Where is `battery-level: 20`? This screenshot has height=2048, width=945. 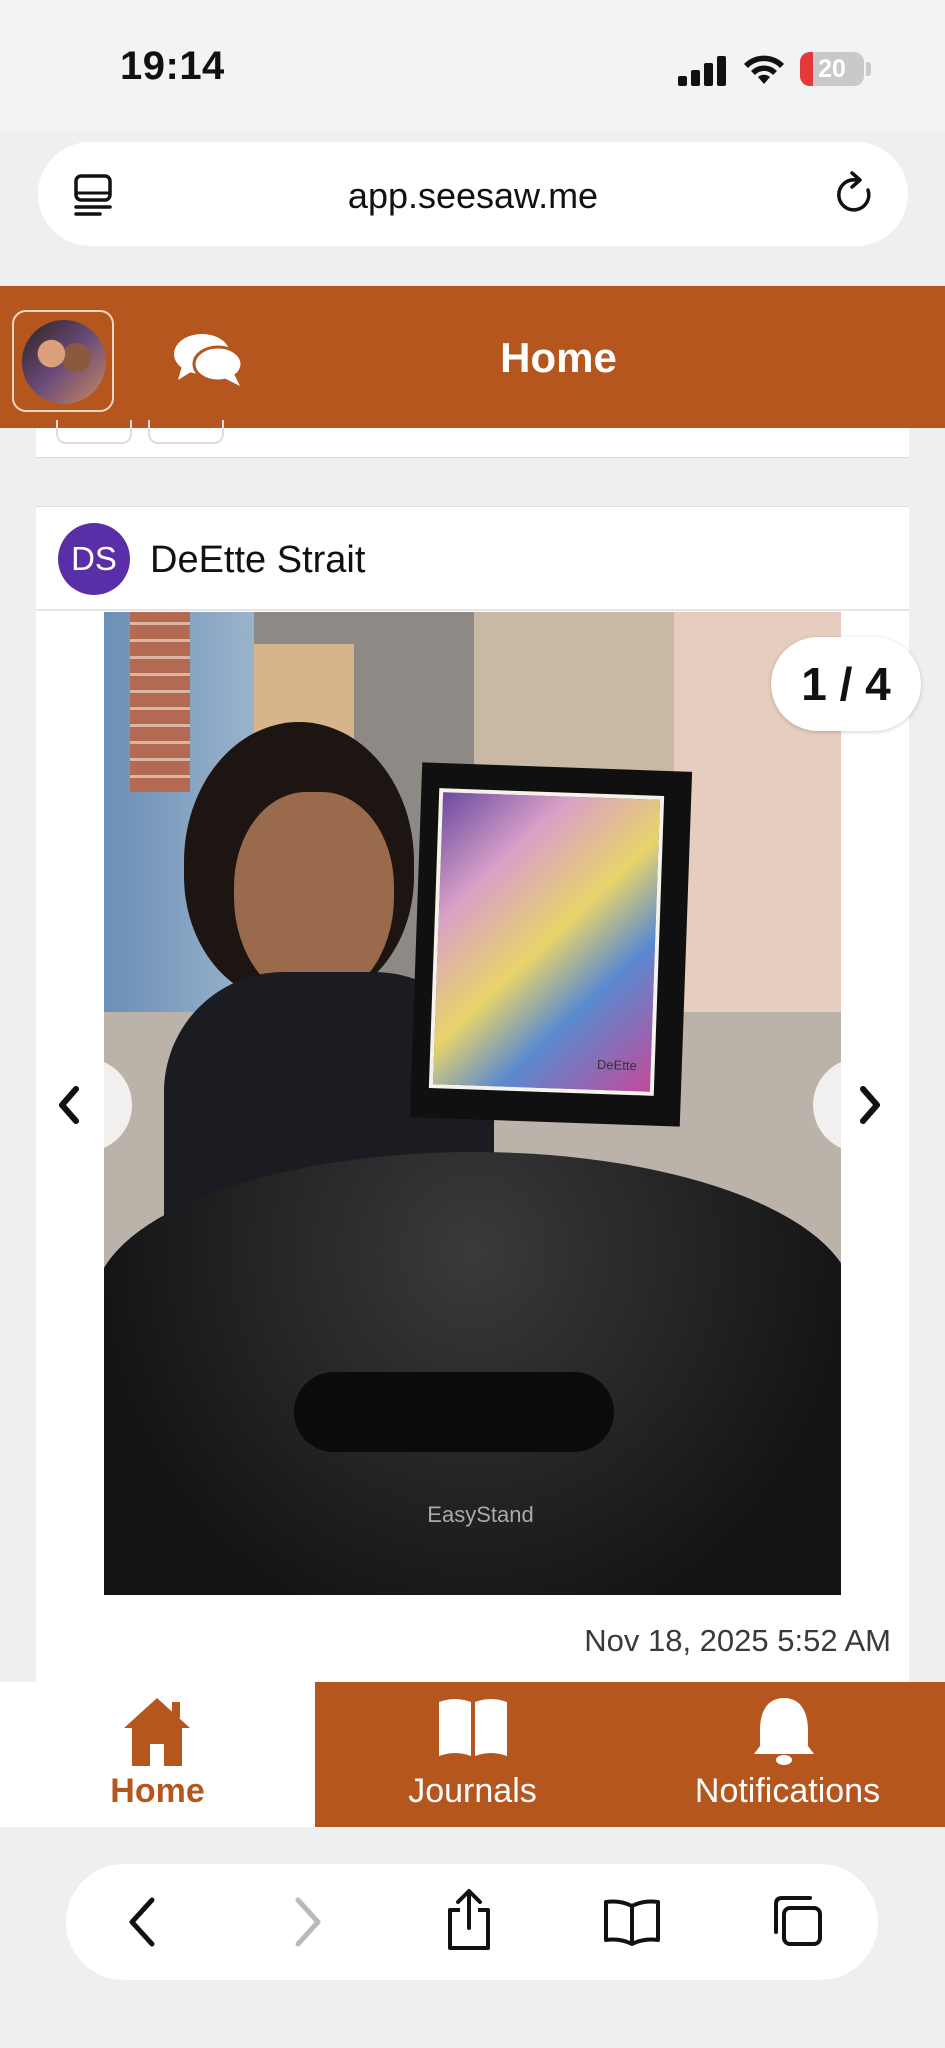 battery-level: 20 is located at coordinates (832, 69).